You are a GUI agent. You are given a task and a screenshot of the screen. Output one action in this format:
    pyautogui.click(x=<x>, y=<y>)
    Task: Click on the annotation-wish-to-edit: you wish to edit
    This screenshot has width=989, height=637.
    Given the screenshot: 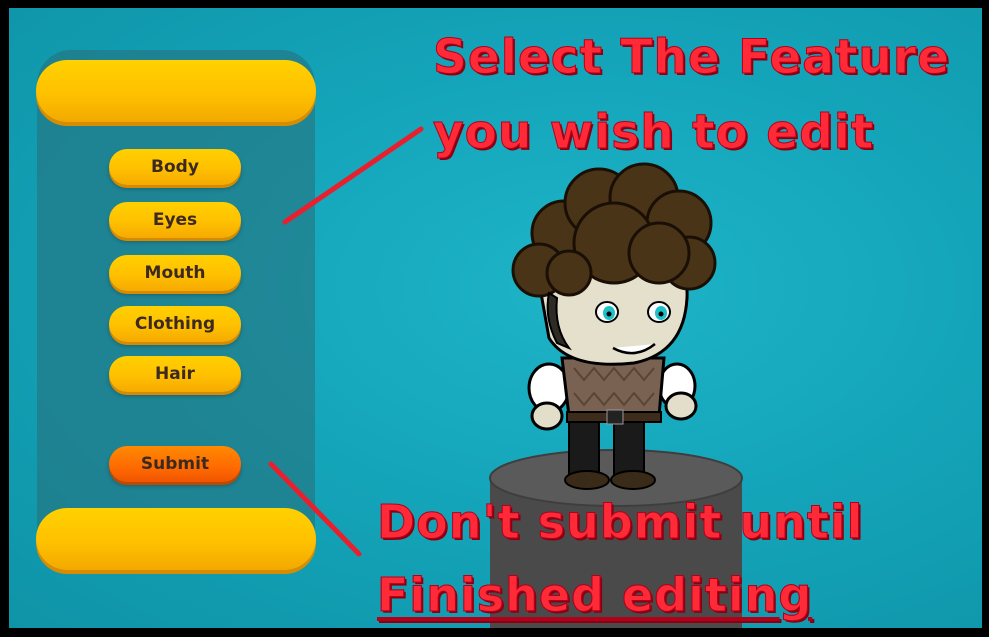 What is the action you would take?
    pyautogui.click(x=653, y=133)
    